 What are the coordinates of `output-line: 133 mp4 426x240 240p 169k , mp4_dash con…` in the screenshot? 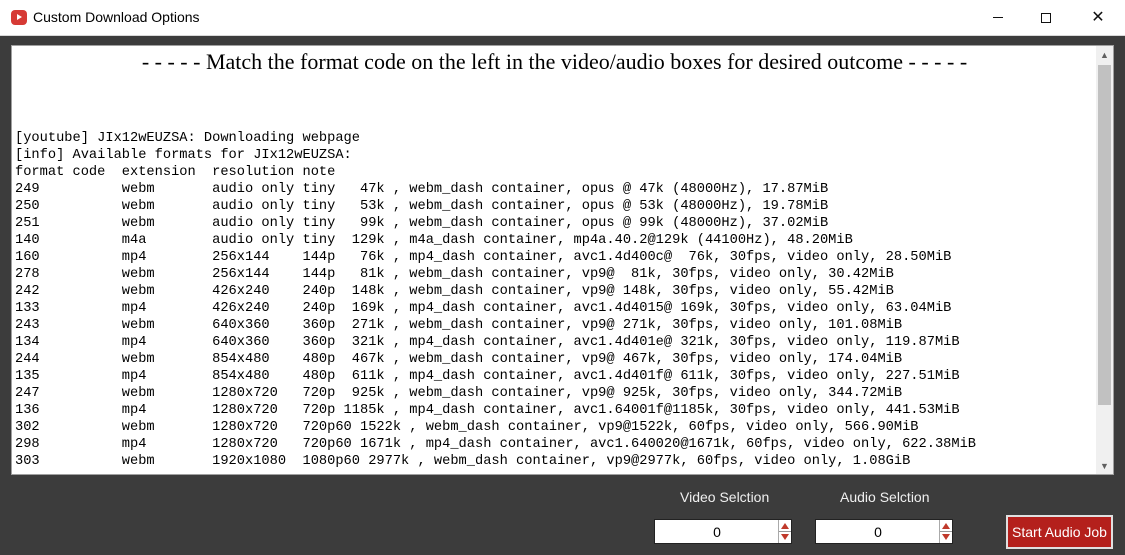 It's located at (483, 308).